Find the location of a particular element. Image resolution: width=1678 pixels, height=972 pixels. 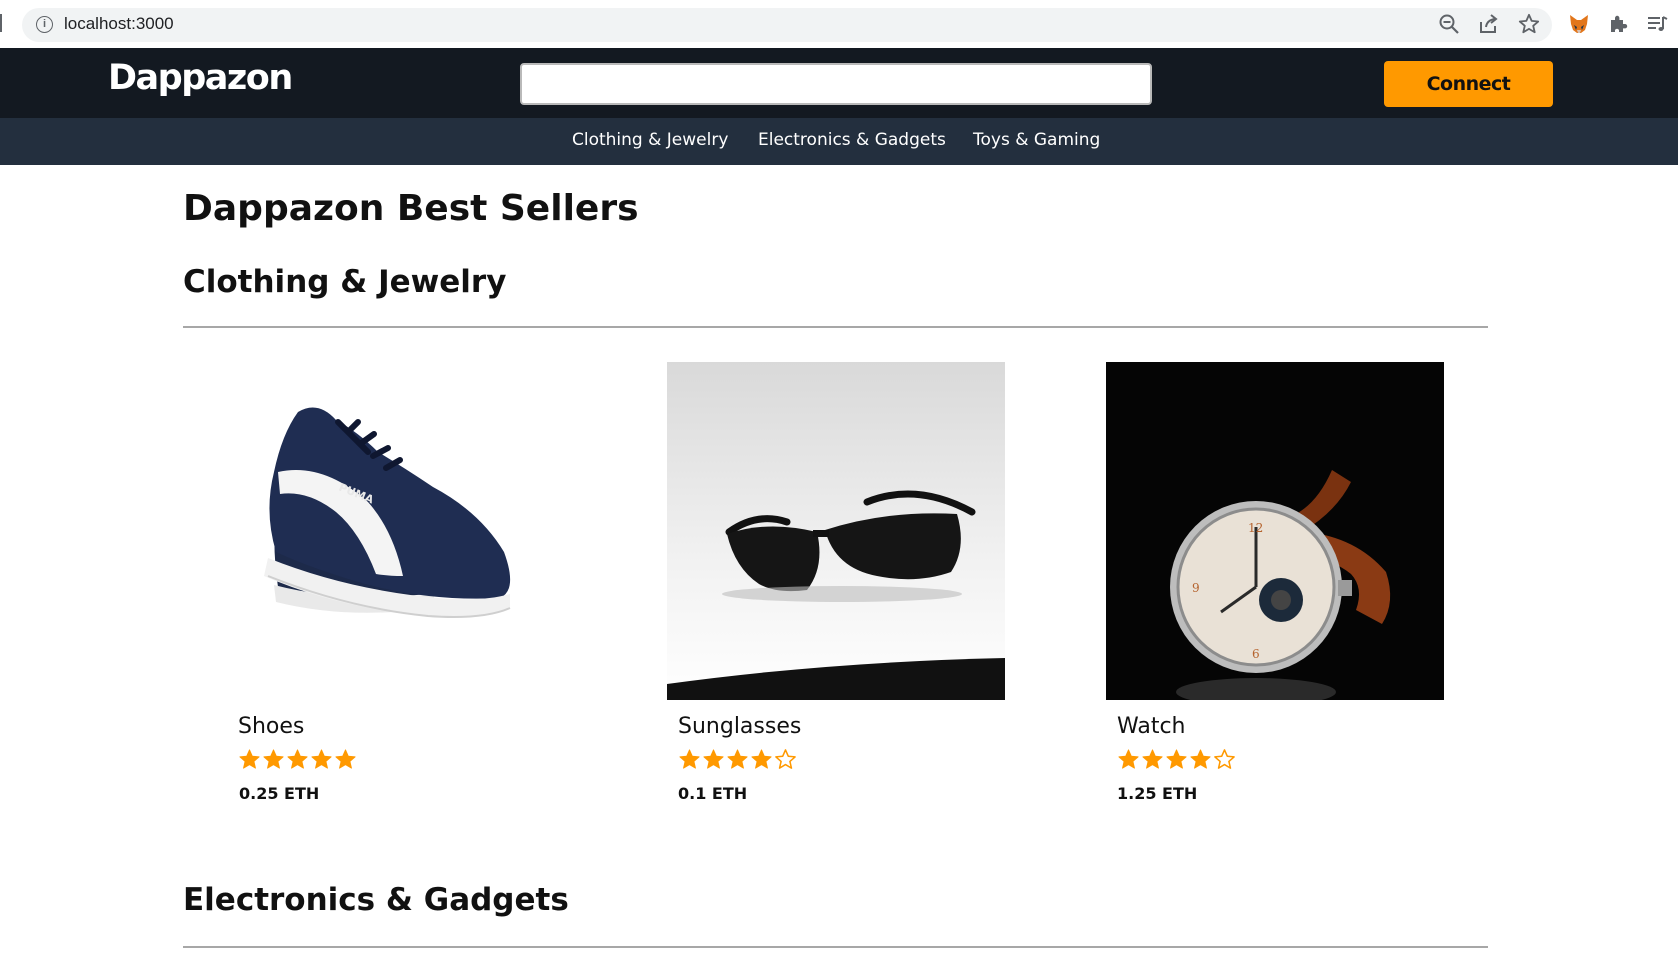

browser-toolbar: i localhost:3000 is located at coordinates (839, 24).